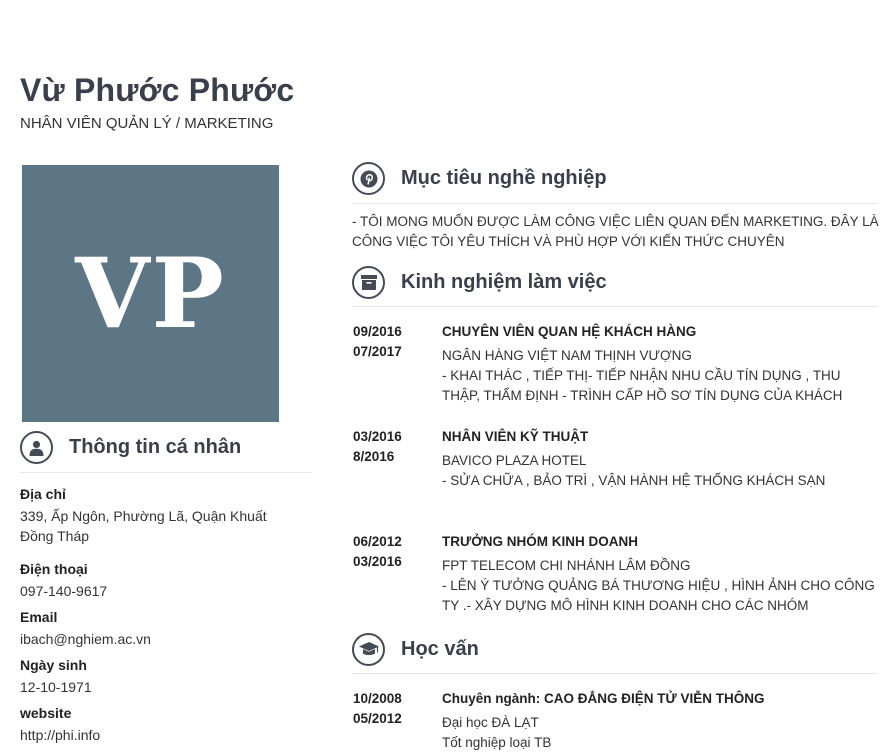 This screenshot has height=753, width=894. What do you see at coordinates (36, 447) in the screenshot?
I see `user-icon` at bounding box center [36, 447].